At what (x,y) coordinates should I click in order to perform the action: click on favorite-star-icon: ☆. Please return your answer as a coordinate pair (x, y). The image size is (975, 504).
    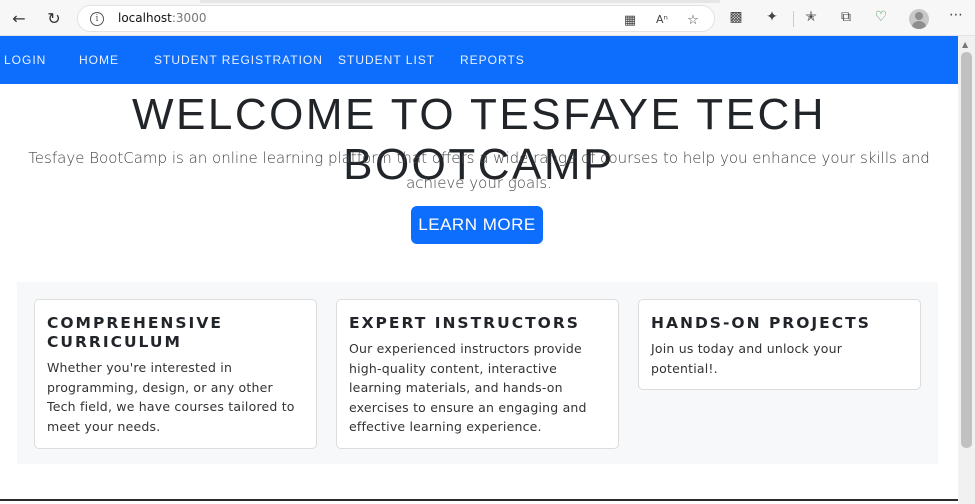
    Looking at the image, I should click on (693, 20).